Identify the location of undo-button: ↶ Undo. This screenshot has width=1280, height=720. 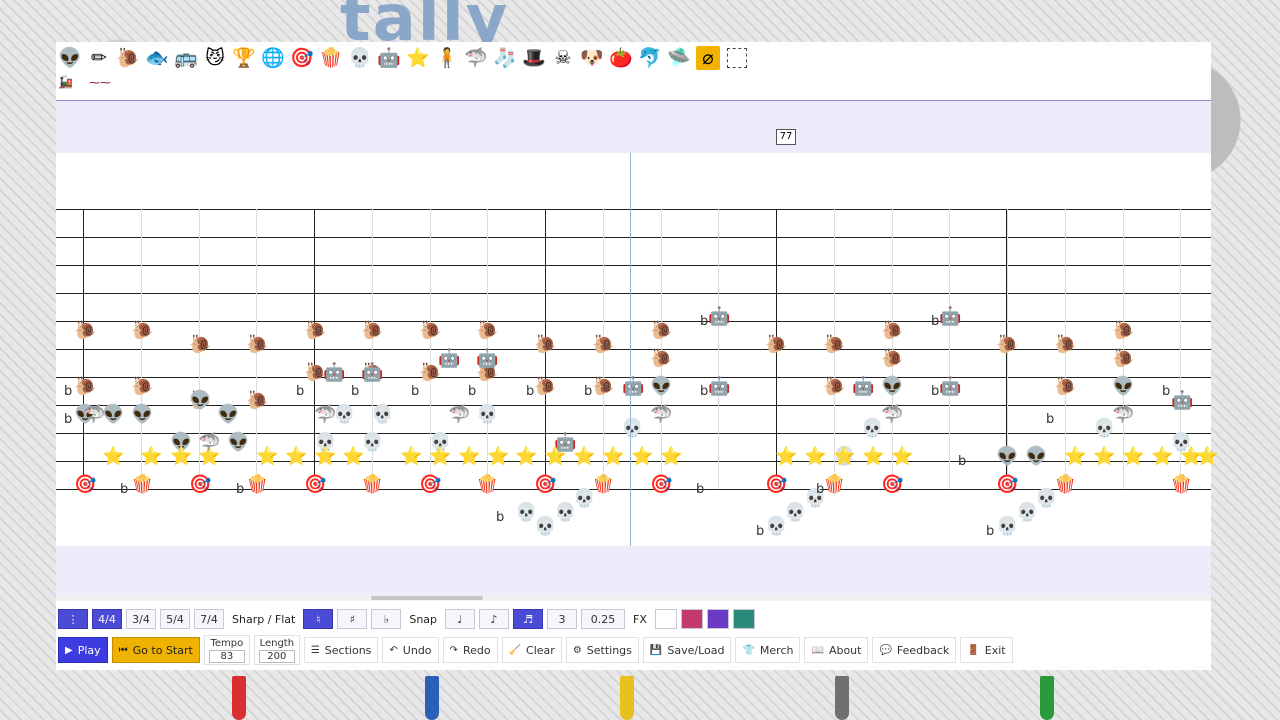
(410, 650).